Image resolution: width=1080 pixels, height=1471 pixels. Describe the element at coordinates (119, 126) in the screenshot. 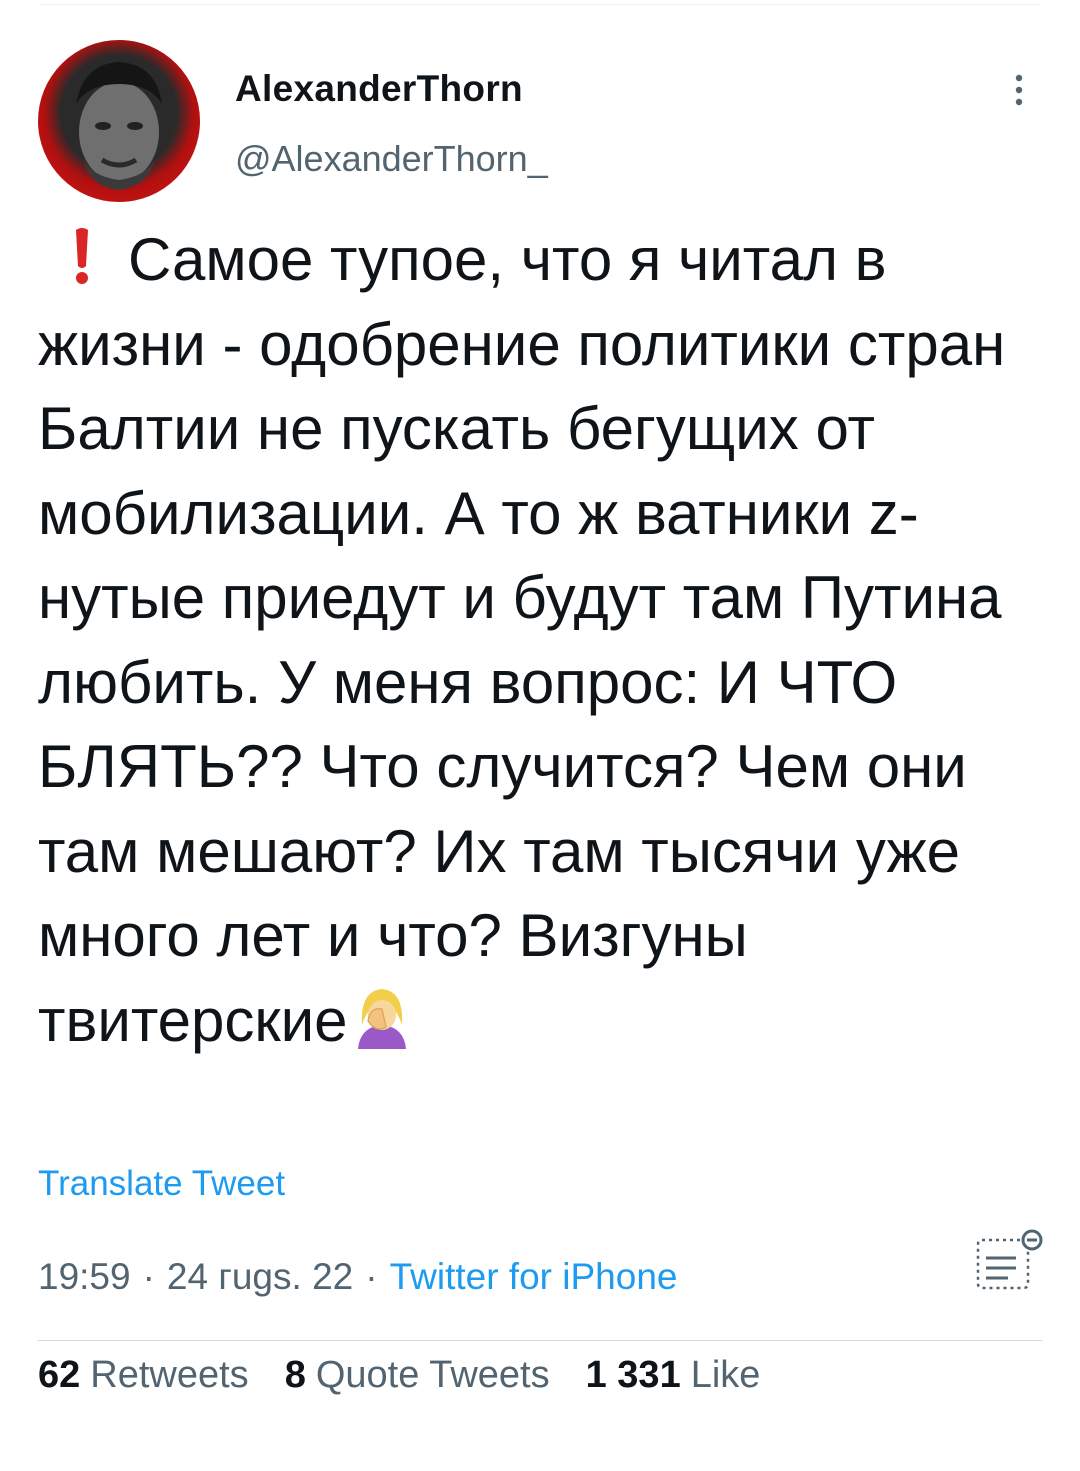

I see `avatar-image` at that location.